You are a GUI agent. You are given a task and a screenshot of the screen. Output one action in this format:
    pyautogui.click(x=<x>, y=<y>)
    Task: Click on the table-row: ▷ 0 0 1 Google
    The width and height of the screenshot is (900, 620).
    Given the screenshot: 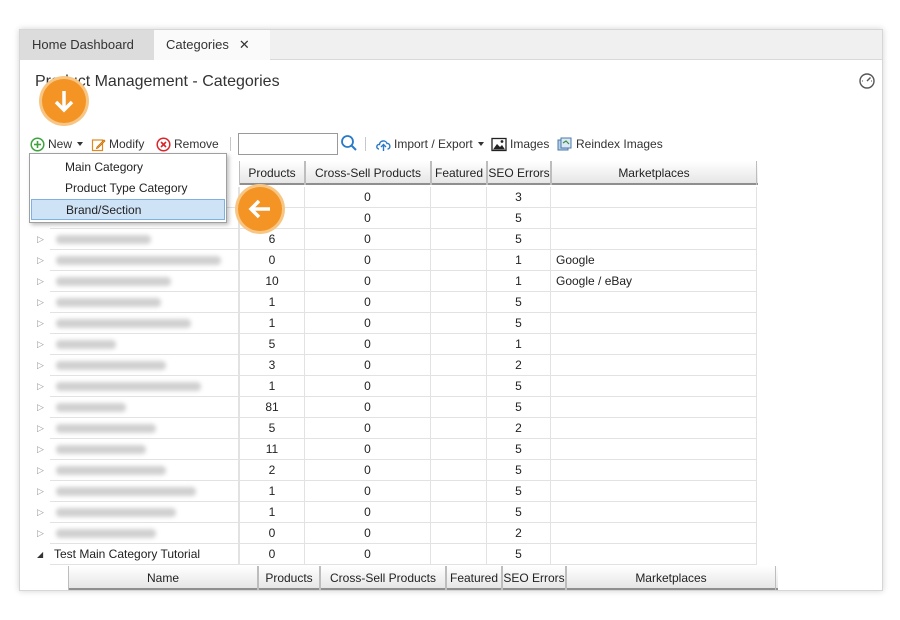 What is the action you would take?
    pyautogui.click(x=400, y=260)
    